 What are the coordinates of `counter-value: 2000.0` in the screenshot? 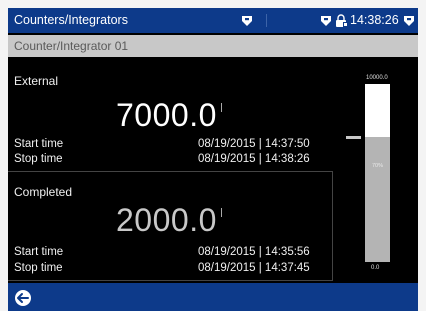 It's located at (169, 220).